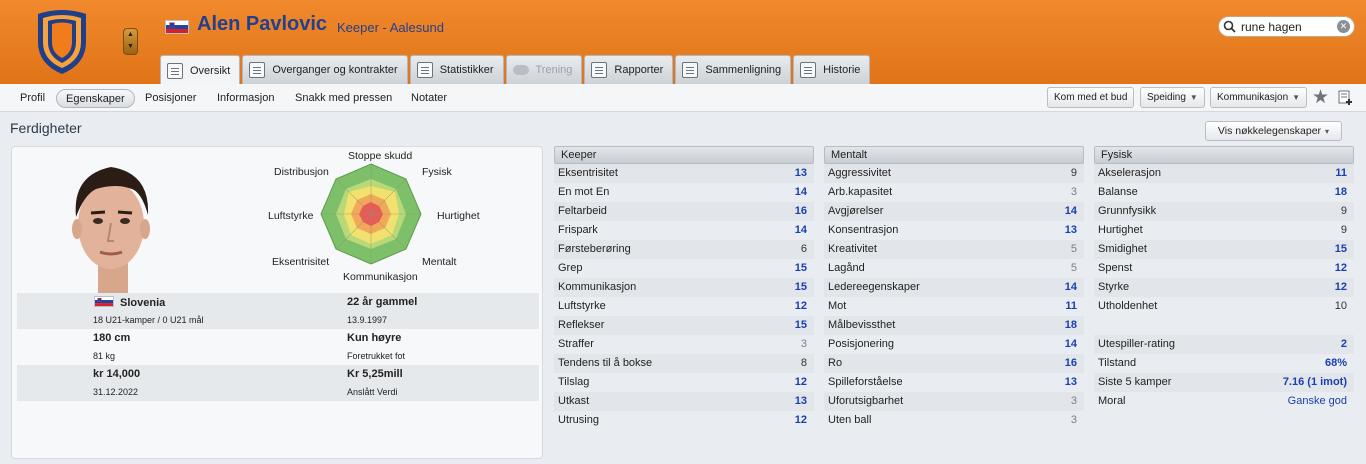 The height and width of the screenshot is (464, 1366). What do you see at coordinates (1122, 249) in the screenshot?
I see `attribute-name: Smidighet` at bounding box center [1122, 249].